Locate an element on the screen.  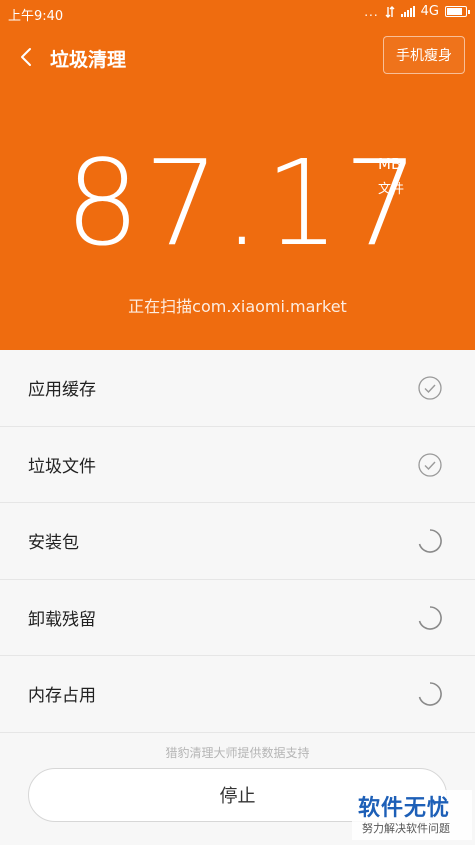
list-item-label: 垃圾文件 is located at coordinates (62, 466).